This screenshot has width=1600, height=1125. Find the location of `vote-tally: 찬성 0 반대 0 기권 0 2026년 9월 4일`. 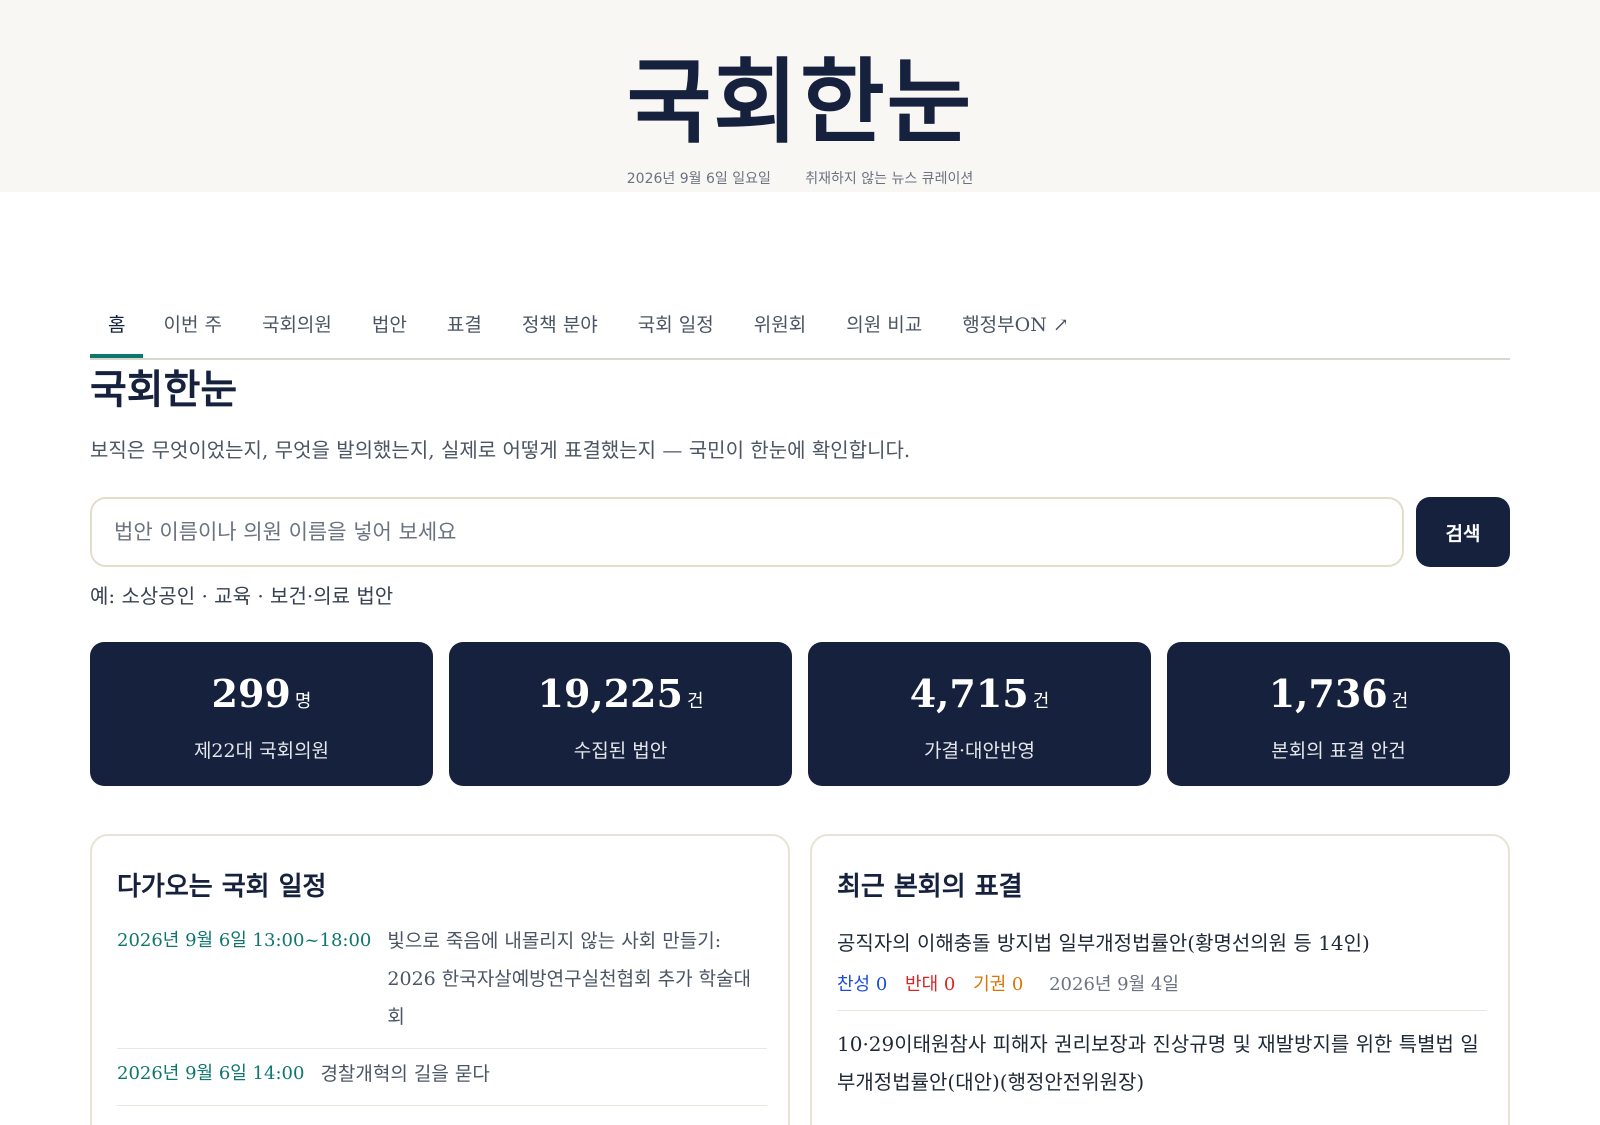

vote-tally: 찬성 0 반대 0 기권 0 2026년 9월 4일 is located at coordinates (1162, 990).